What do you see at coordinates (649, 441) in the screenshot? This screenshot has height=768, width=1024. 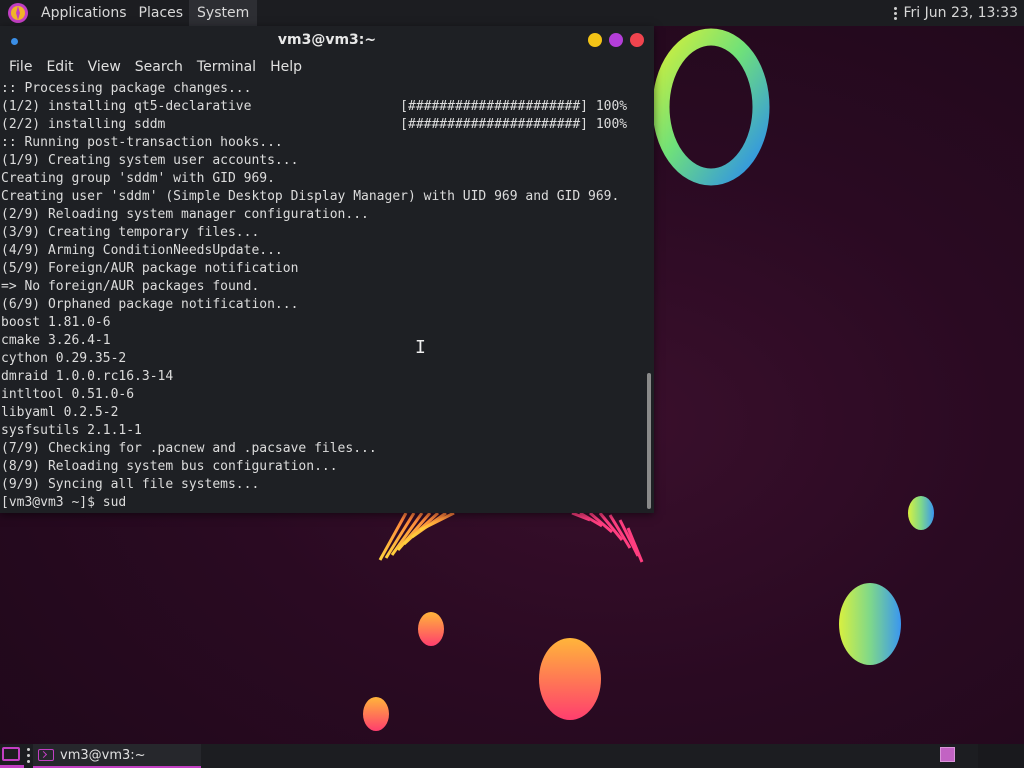 I see `scrollbar-thumb` at bounding box center [649, 441].